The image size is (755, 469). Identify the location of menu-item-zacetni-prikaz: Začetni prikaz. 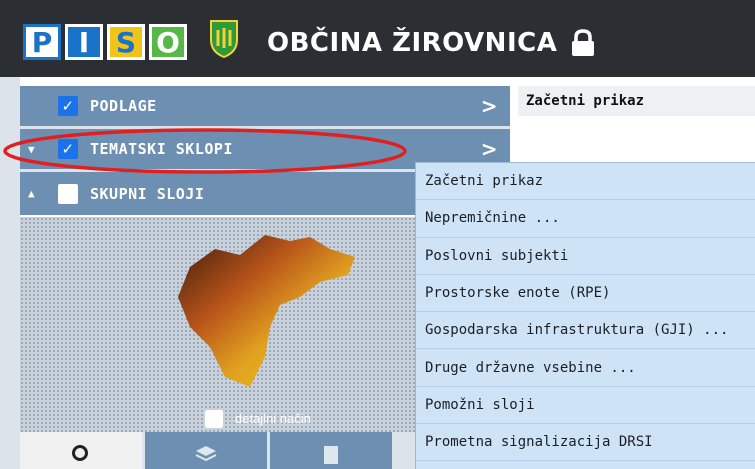
(585, 182).